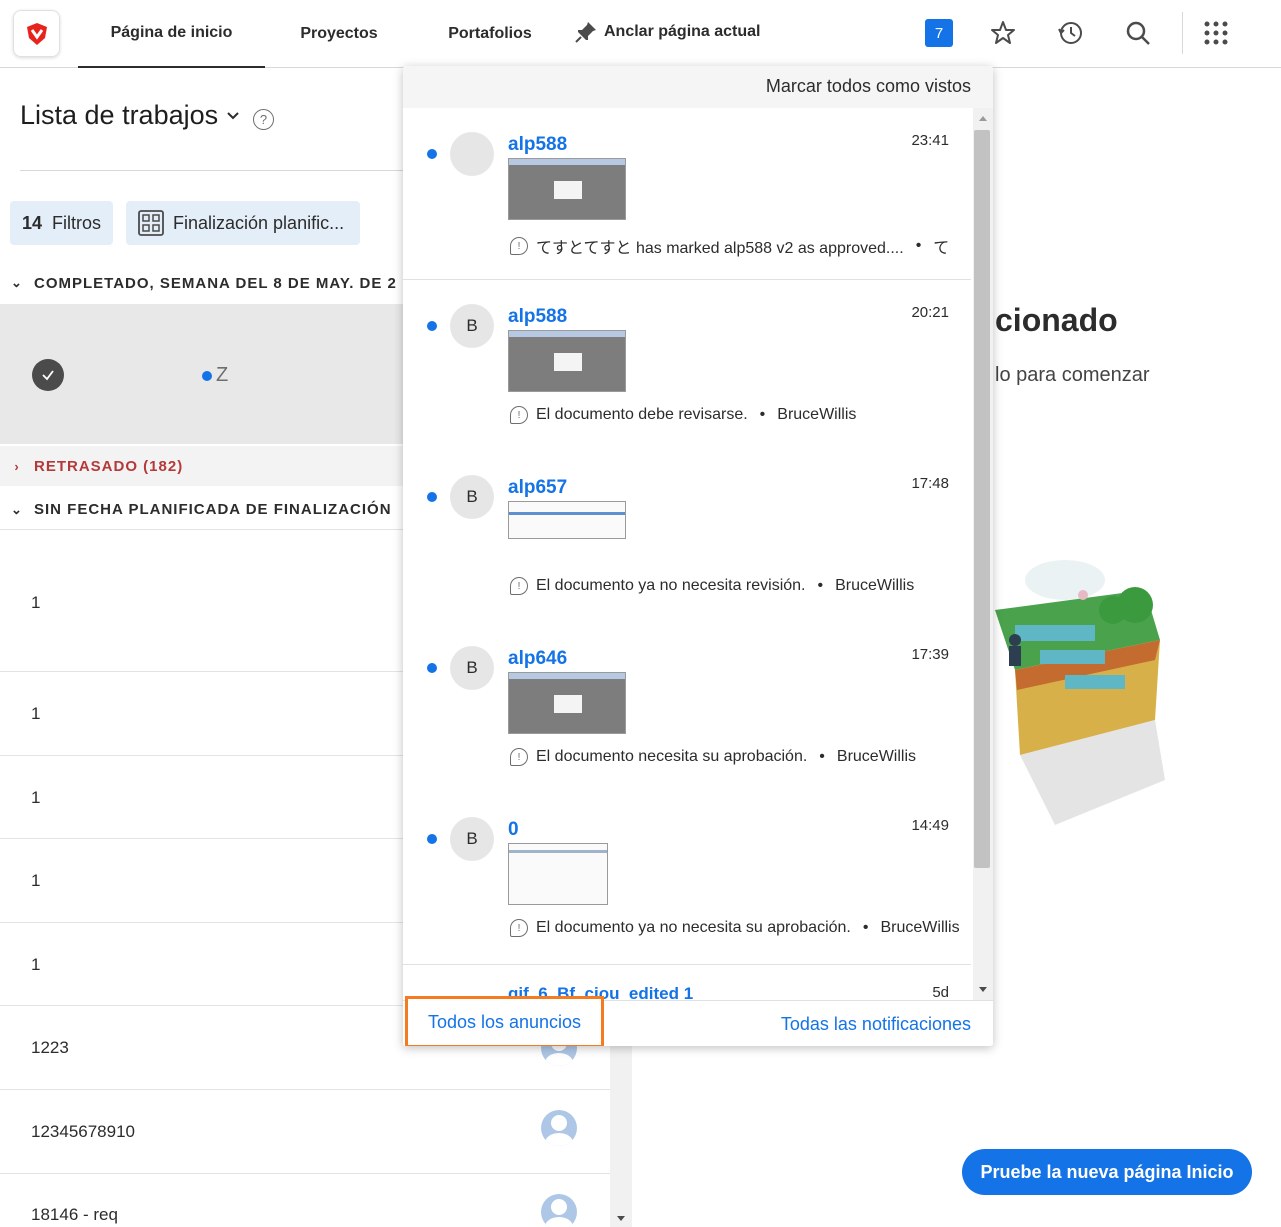 The width and height of the screenshot is (1281, 1227). I want to click on worklist-title: Lista de trabajos, so click(130, 115).